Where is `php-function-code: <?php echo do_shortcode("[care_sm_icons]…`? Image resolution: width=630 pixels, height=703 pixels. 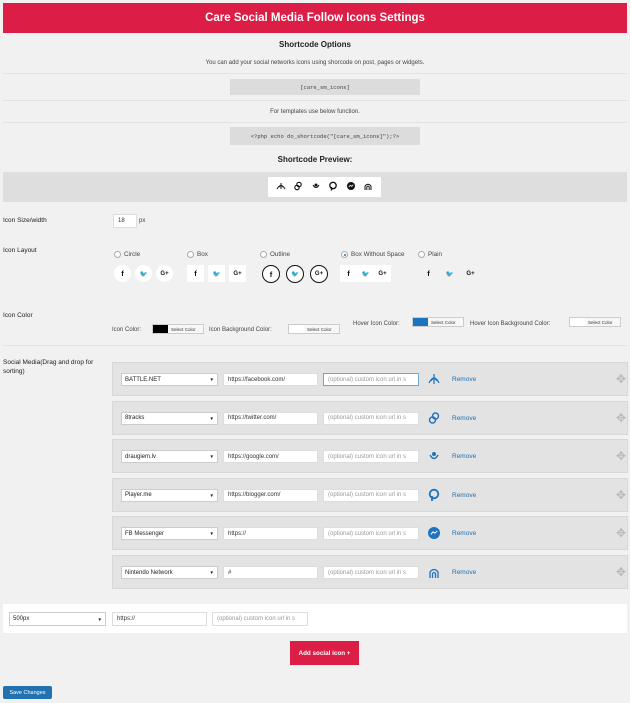
php-function-code: <?php echo do_shortcode("[care_sm_icons]… is located at coordinates (325, 136).